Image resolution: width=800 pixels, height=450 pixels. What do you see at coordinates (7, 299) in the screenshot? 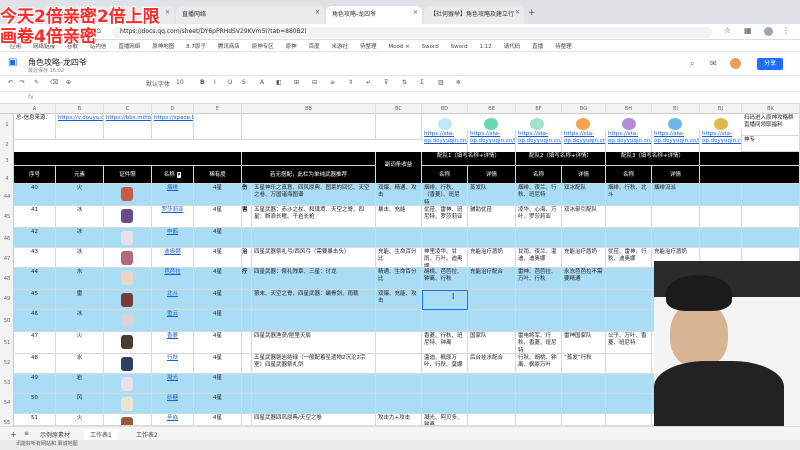
I see `row-header: 49` at bounding box center [7, 299].